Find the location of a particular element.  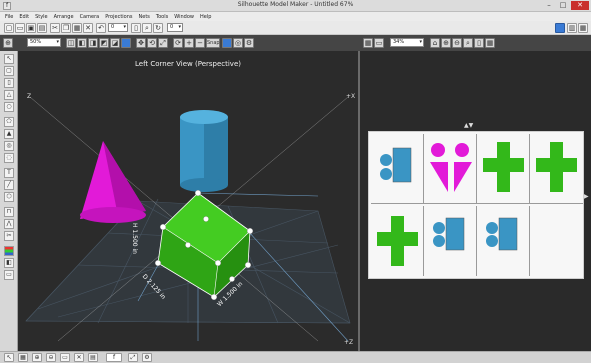

zoom-3d-value: 50% is located at coordinates (36, 42).